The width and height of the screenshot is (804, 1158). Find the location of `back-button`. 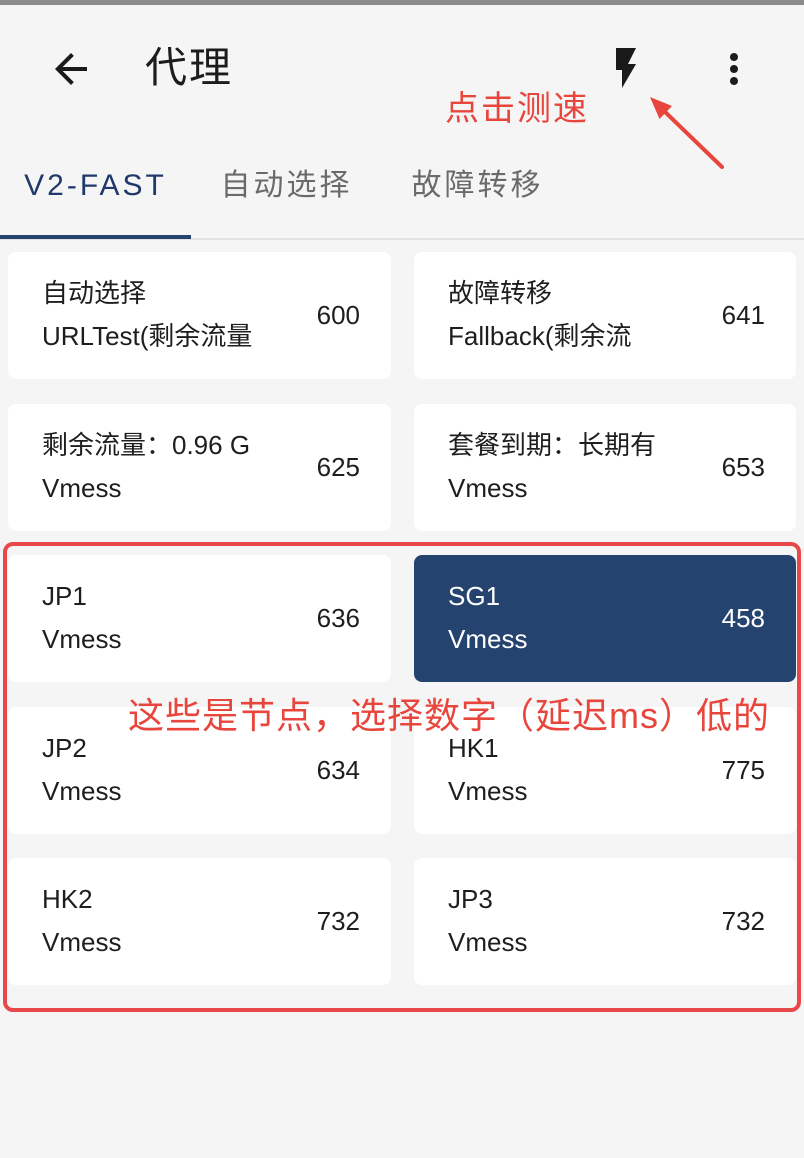

back-button is located at coordinates (71, 69).